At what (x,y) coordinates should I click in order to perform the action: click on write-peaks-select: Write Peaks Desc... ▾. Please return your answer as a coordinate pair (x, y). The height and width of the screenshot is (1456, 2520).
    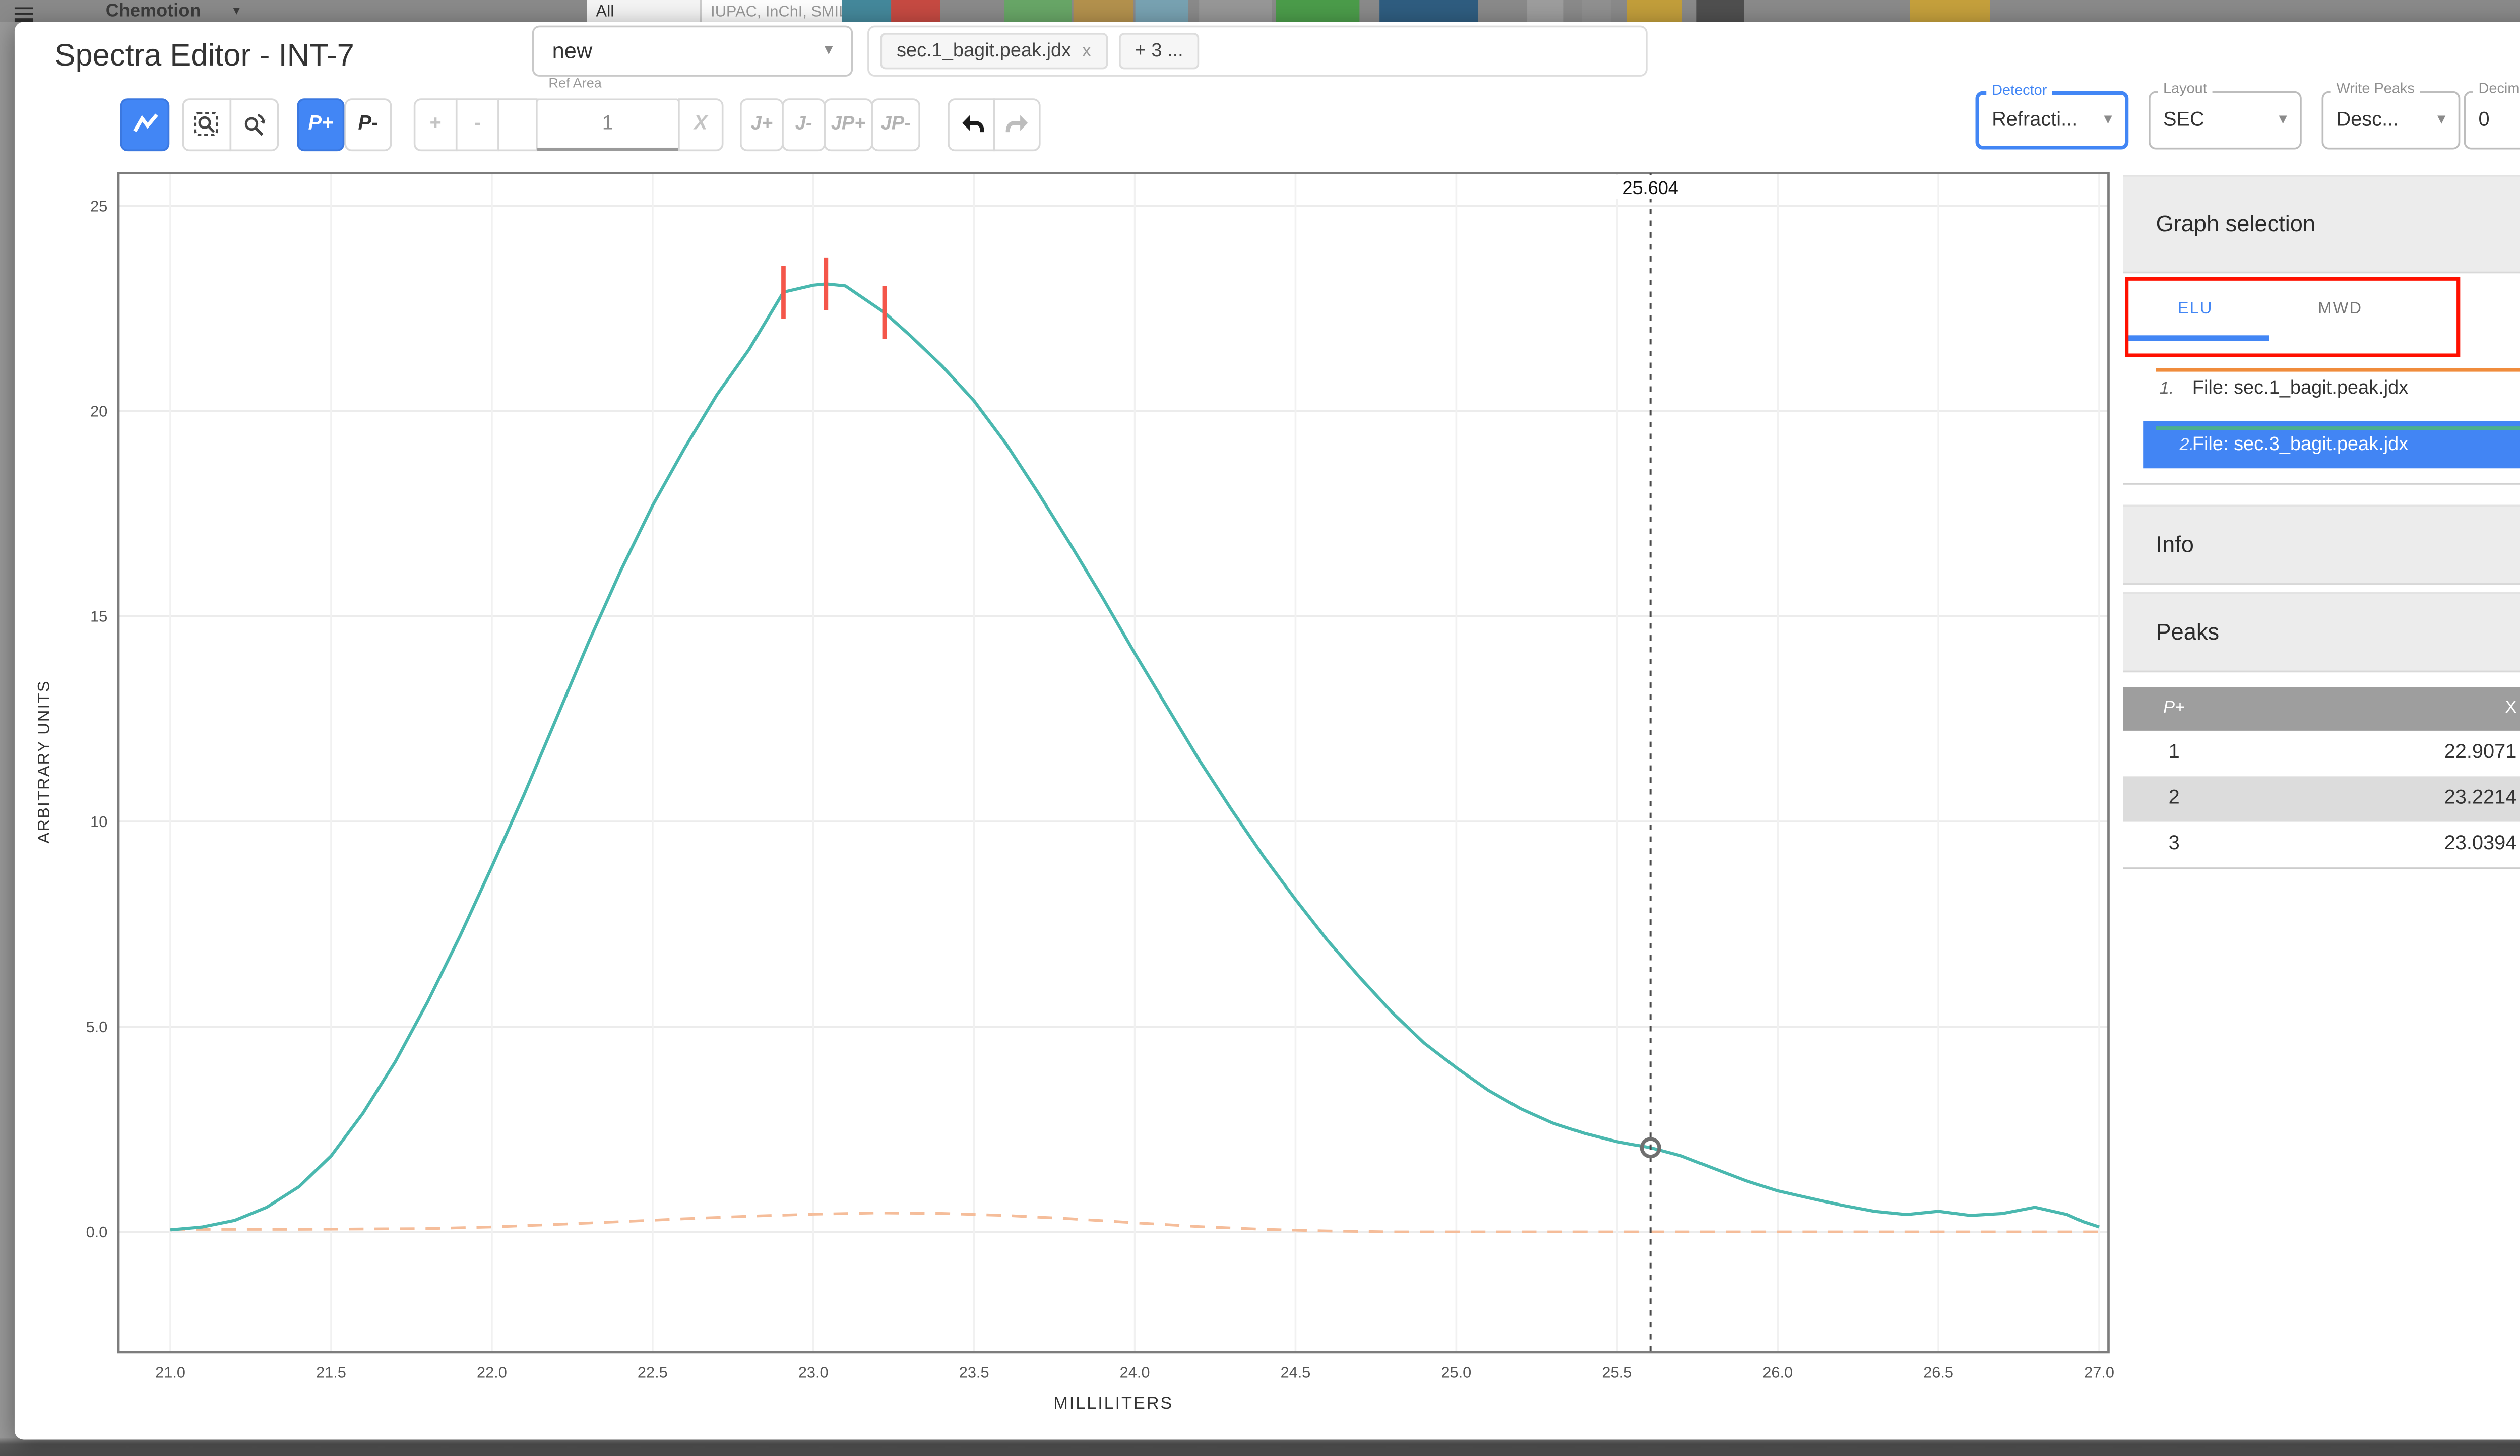
    Looking at the image, I should click on (2391, 114).